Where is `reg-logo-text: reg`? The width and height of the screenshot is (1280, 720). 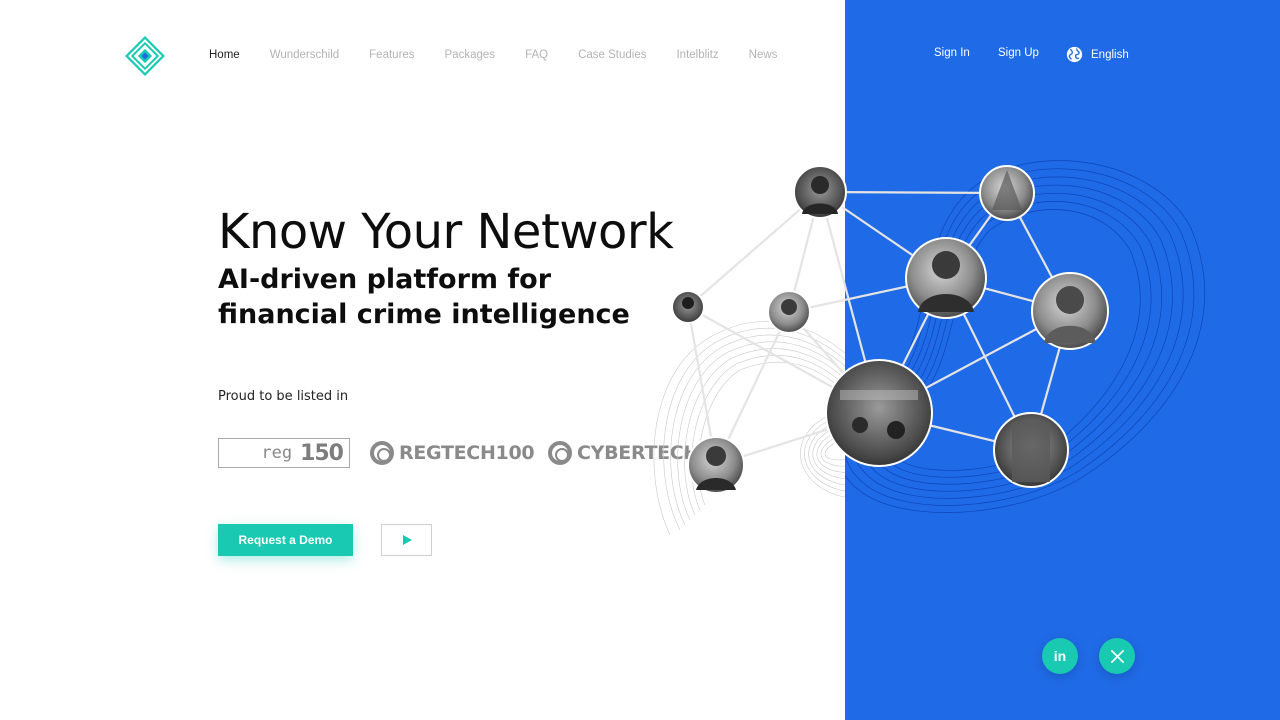
reg-logo-text: reg is located at coordinates (277, 453).